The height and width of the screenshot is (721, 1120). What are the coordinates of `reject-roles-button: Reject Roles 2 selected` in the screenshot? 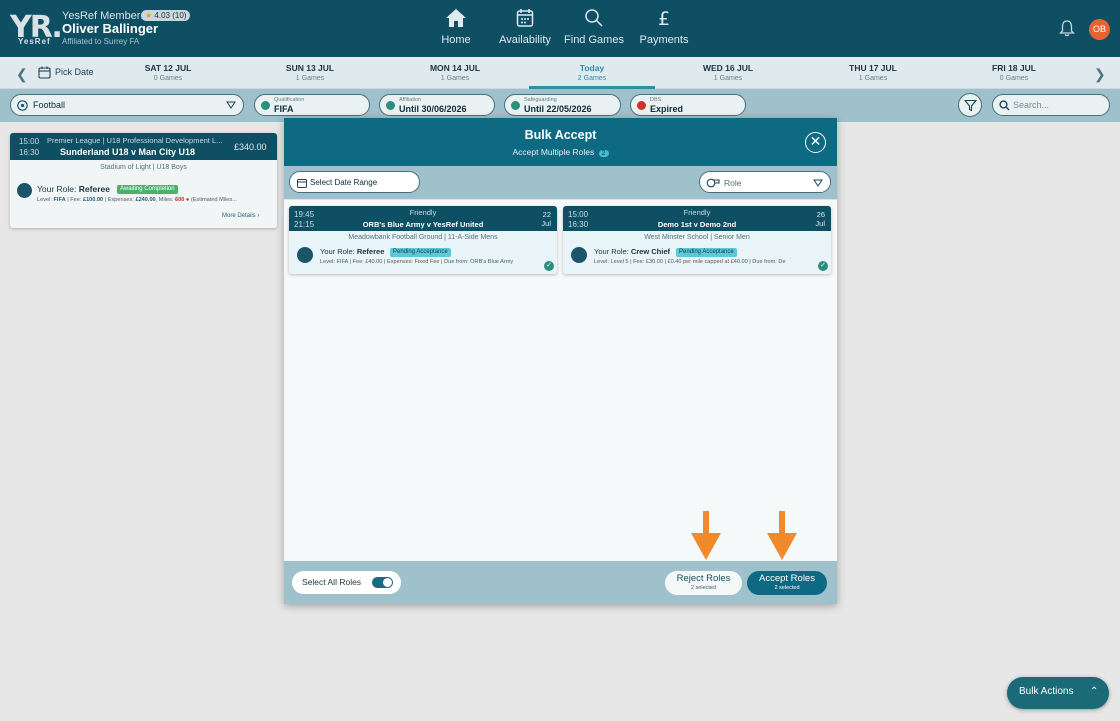 It's located at (703, 583).